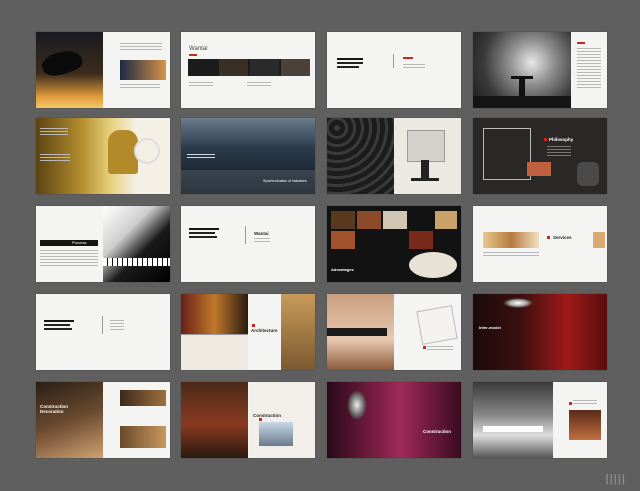 This screenshot has height=491, width=640. I want to click on philosophy-heading: Philosophy, so click(561, 139).